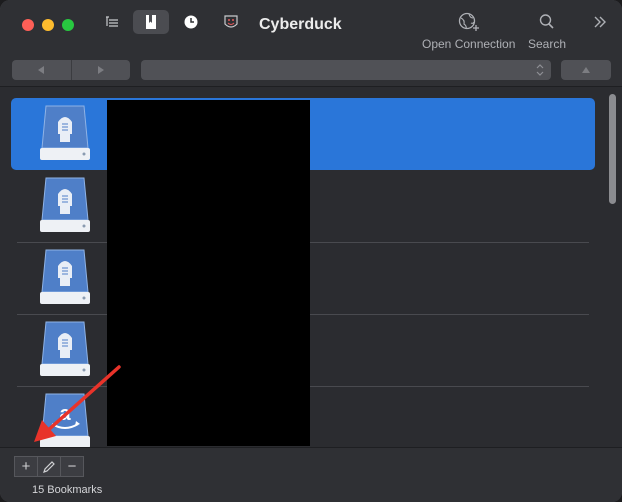  Describe the element at coordinates (546, 21) in the screenshot. I see `search-icon` at that location.